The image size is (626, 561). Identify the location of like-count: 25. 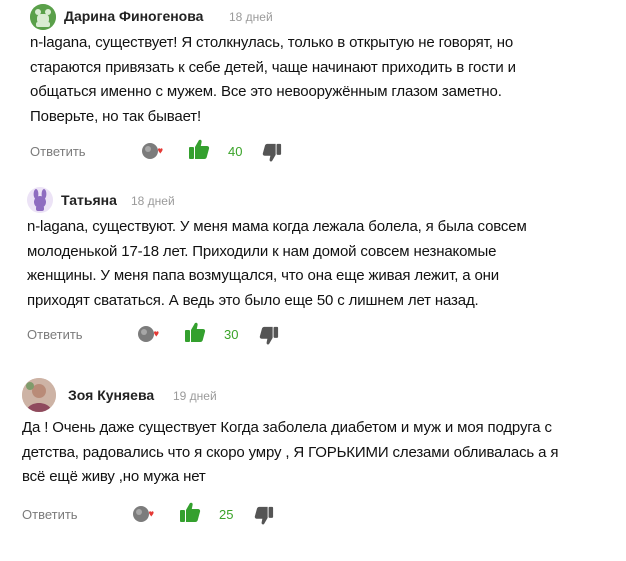
(226, 514).